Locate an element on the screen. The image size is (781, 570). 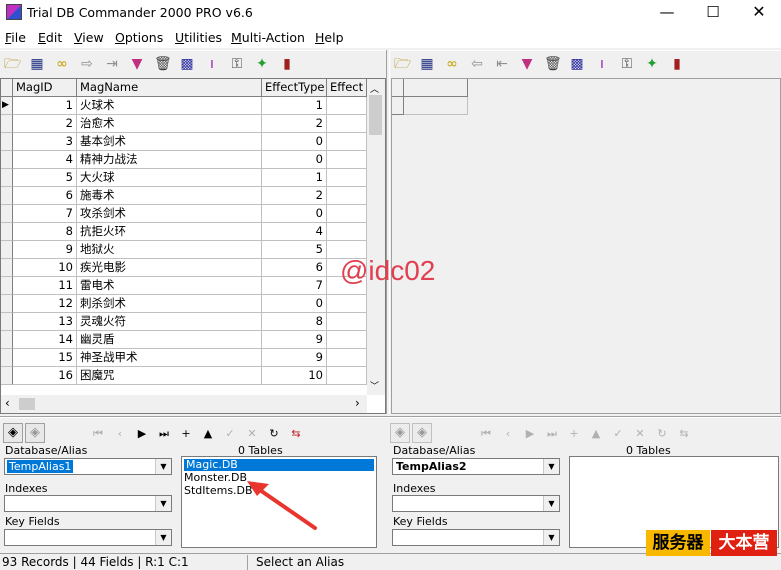
column-header: Effect is located at coordinates (347, 88).